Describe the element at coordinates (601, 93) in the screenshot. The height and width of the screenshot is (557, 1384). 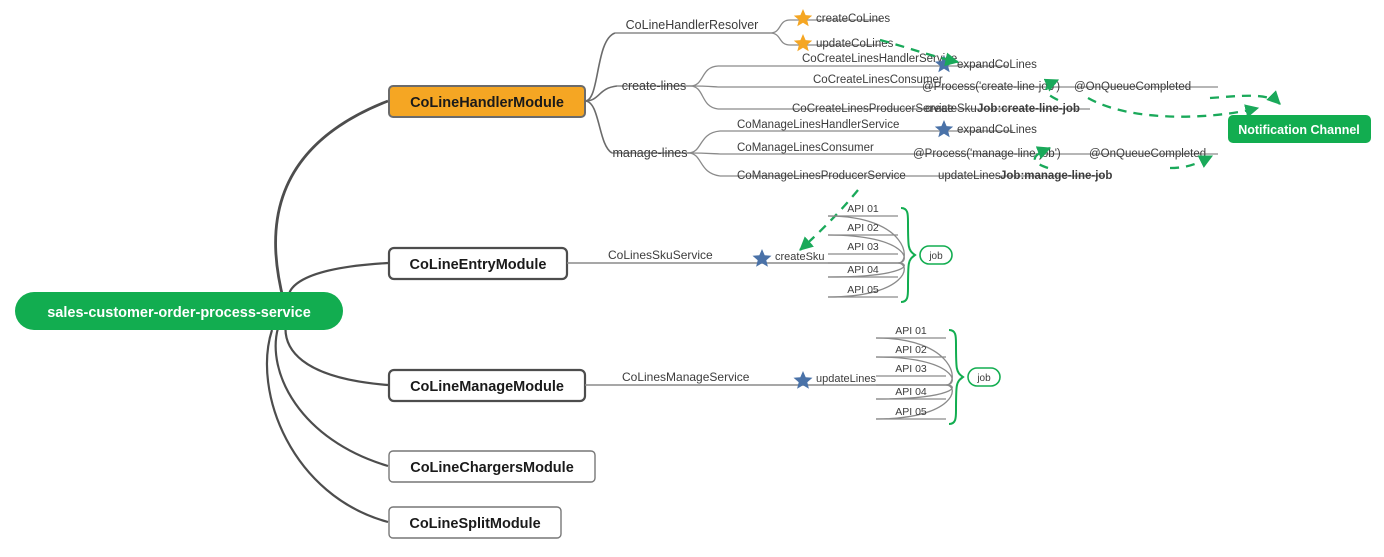
I see `handler-module-trunk` at that location.